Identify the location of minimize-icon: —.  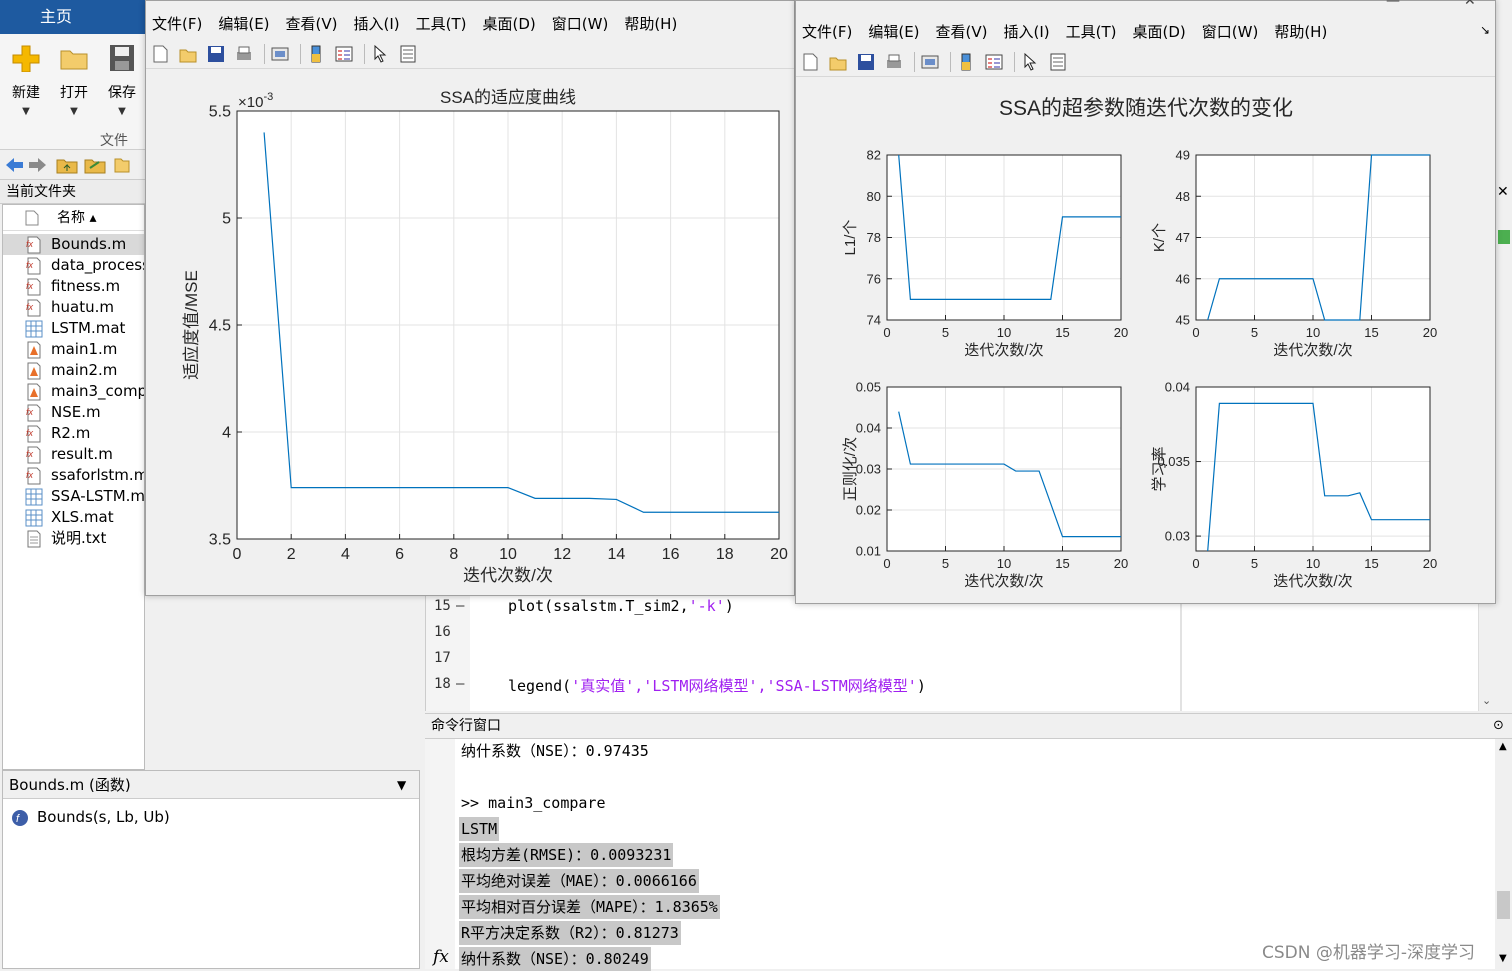
(1393, 4).